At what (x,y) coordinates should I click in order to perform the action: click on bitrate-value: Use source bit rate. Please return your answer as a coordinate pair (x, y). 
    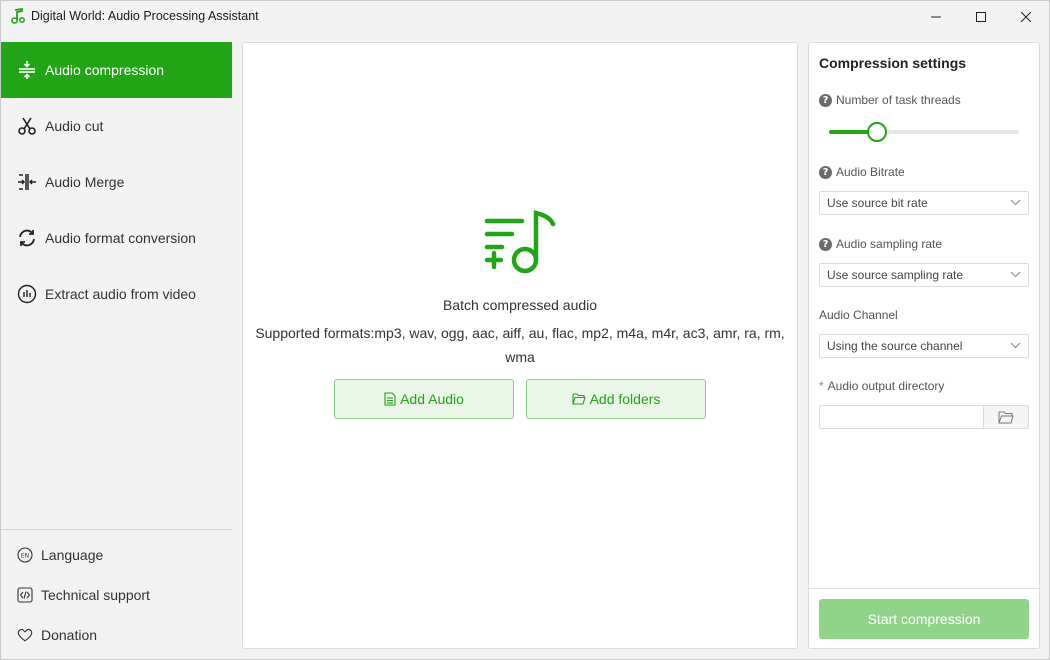
    Looking at the image, I should click on (877, 203).